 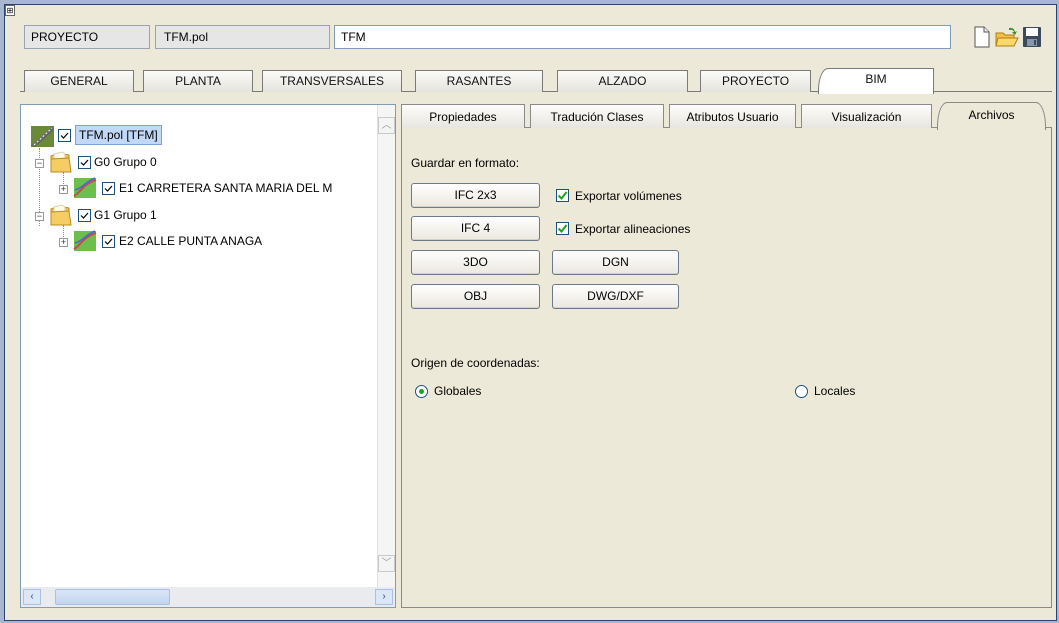 What do you see at coordinates (458, 391) in the screenshot?
I see `origin-globales-label: Globales` at bounding box center [458, 391].